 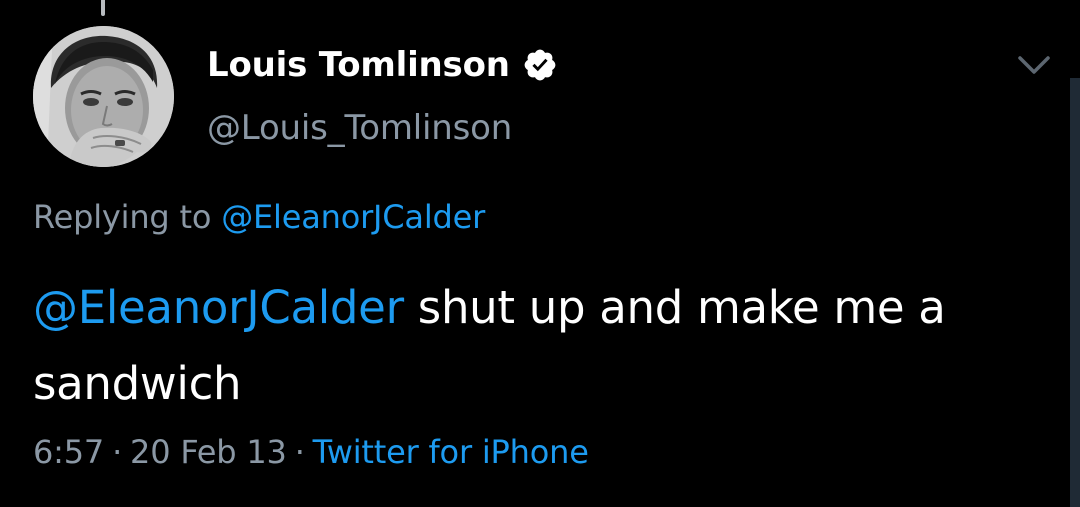 I want to click on display-name: Louis Tomlinson, so click(x=358, y=65).